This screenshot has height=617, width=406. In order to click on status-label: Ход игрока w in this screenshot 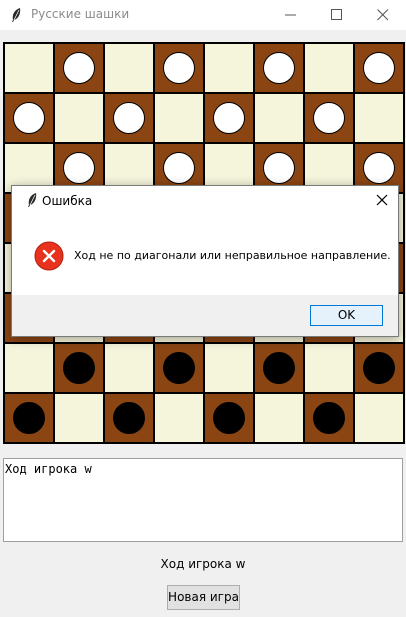, I will do `click(203, 564)`.